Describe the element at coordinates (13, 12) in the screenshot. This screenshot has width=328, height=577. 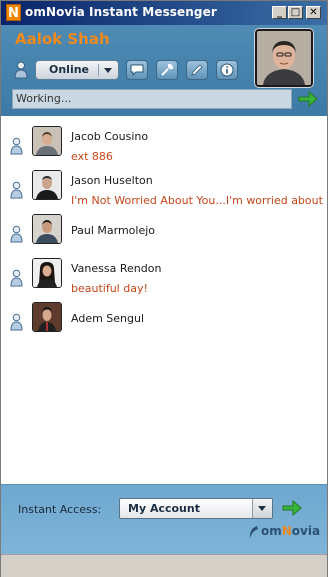
I see `app-logo: N` at that location.